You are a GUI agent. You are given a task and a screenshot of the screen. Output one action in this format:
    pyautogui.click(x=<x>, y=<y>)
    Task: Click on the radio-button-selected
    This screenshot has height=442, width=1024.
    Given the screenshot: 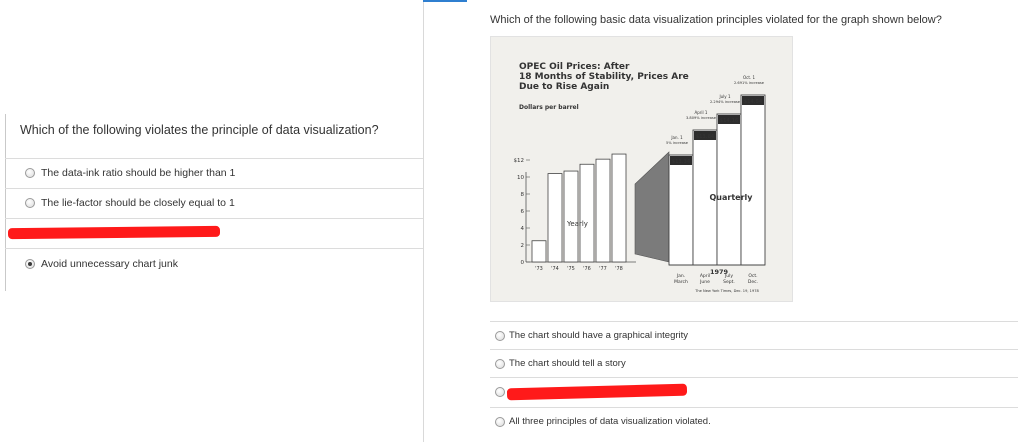 What is the action you would take?
    pyautogui.click(x=30, y=264)
    